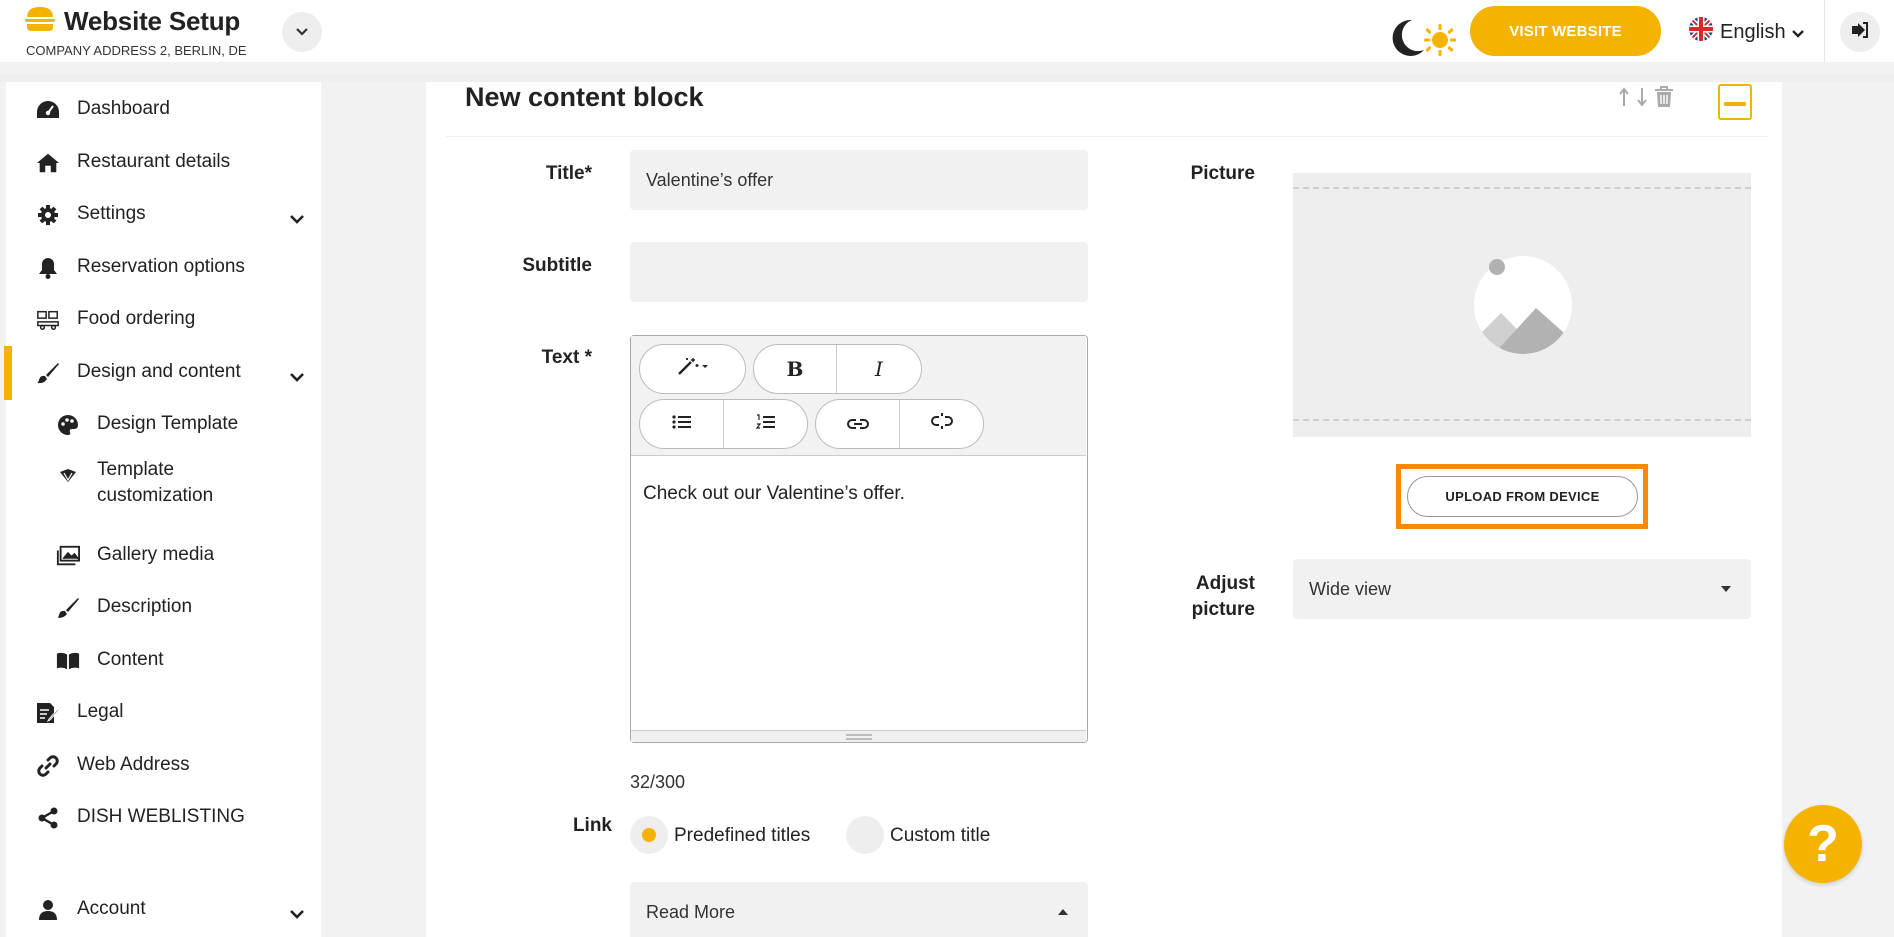 The width and height of the screenshot is (1894, 937). I want to click on sidebar-item-design-template: Design Template, so click(163, 424).